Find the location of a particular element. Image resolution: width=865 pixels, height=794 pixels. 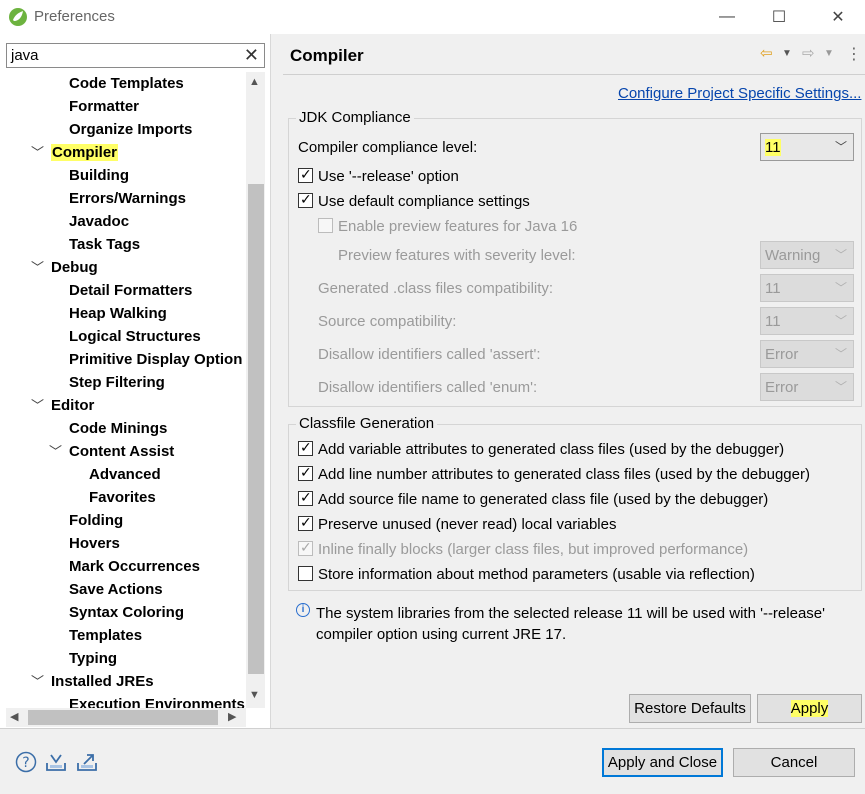

tree-horizontal-scroll-thumb is located at coordinates (123, 717).